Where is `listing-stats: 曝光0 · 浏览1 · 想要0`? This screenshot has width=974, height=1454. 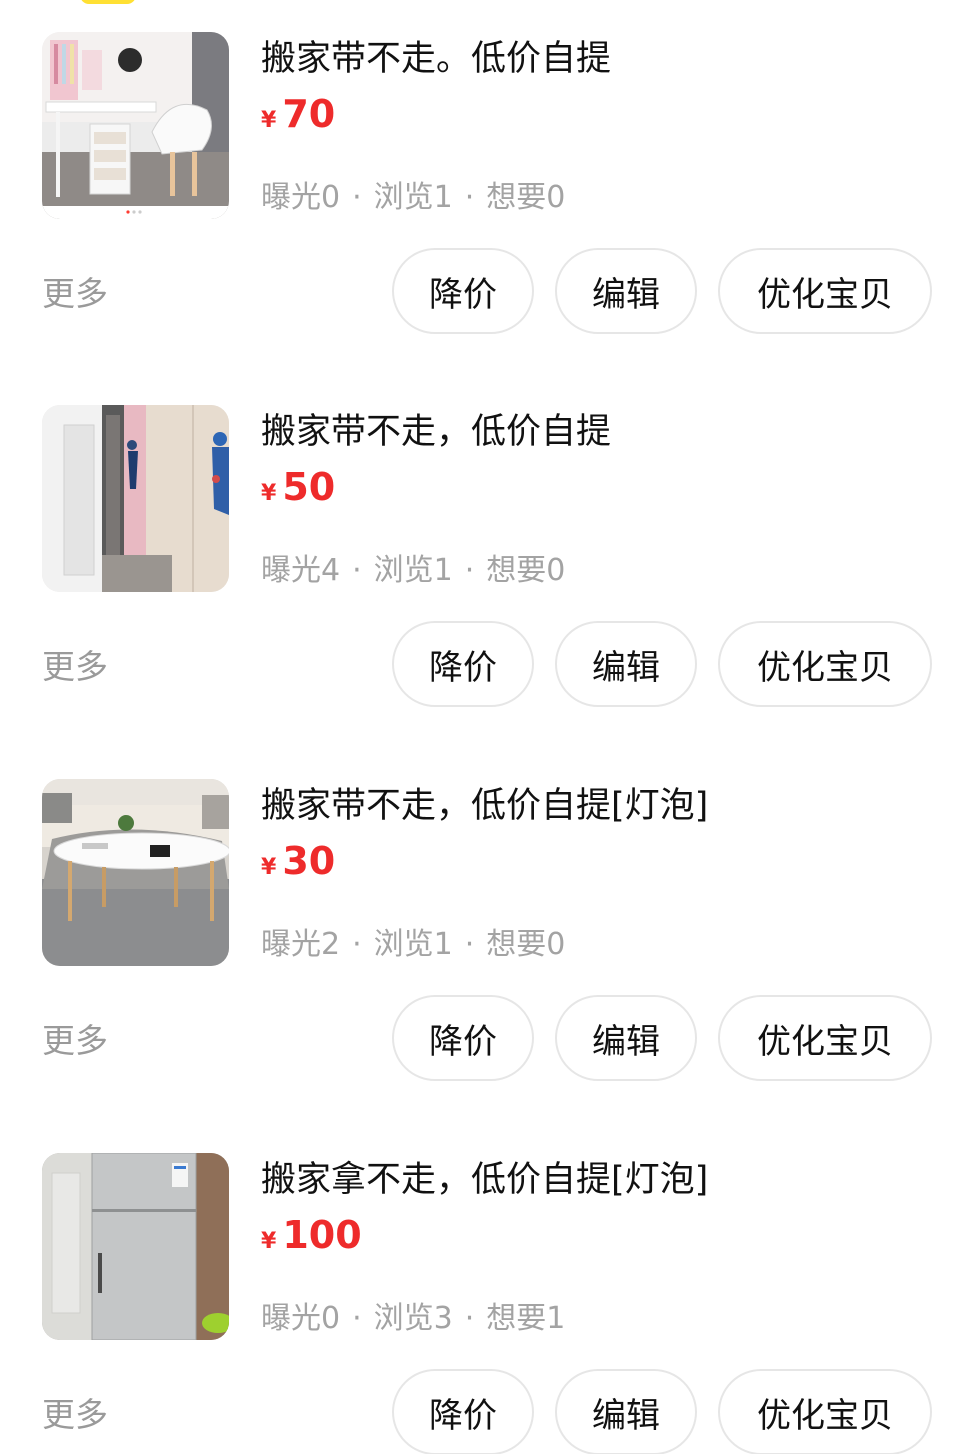
listing-stats: 曝光0 · 浏览1 · 想要0 is located at coordinates (413, 198).